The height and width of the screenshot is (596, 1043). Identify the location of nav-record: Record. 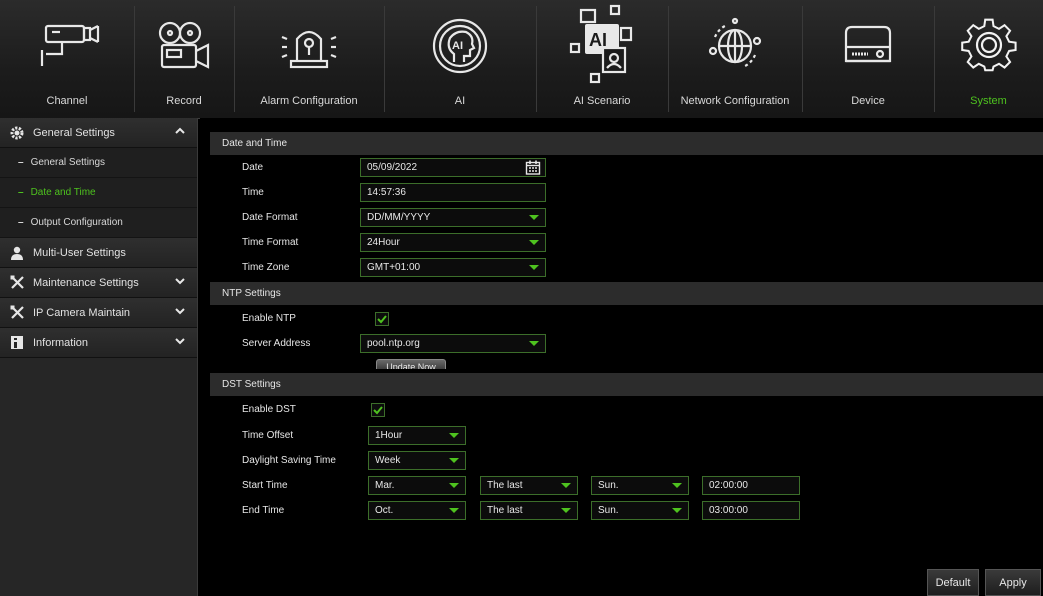
(184, 59).